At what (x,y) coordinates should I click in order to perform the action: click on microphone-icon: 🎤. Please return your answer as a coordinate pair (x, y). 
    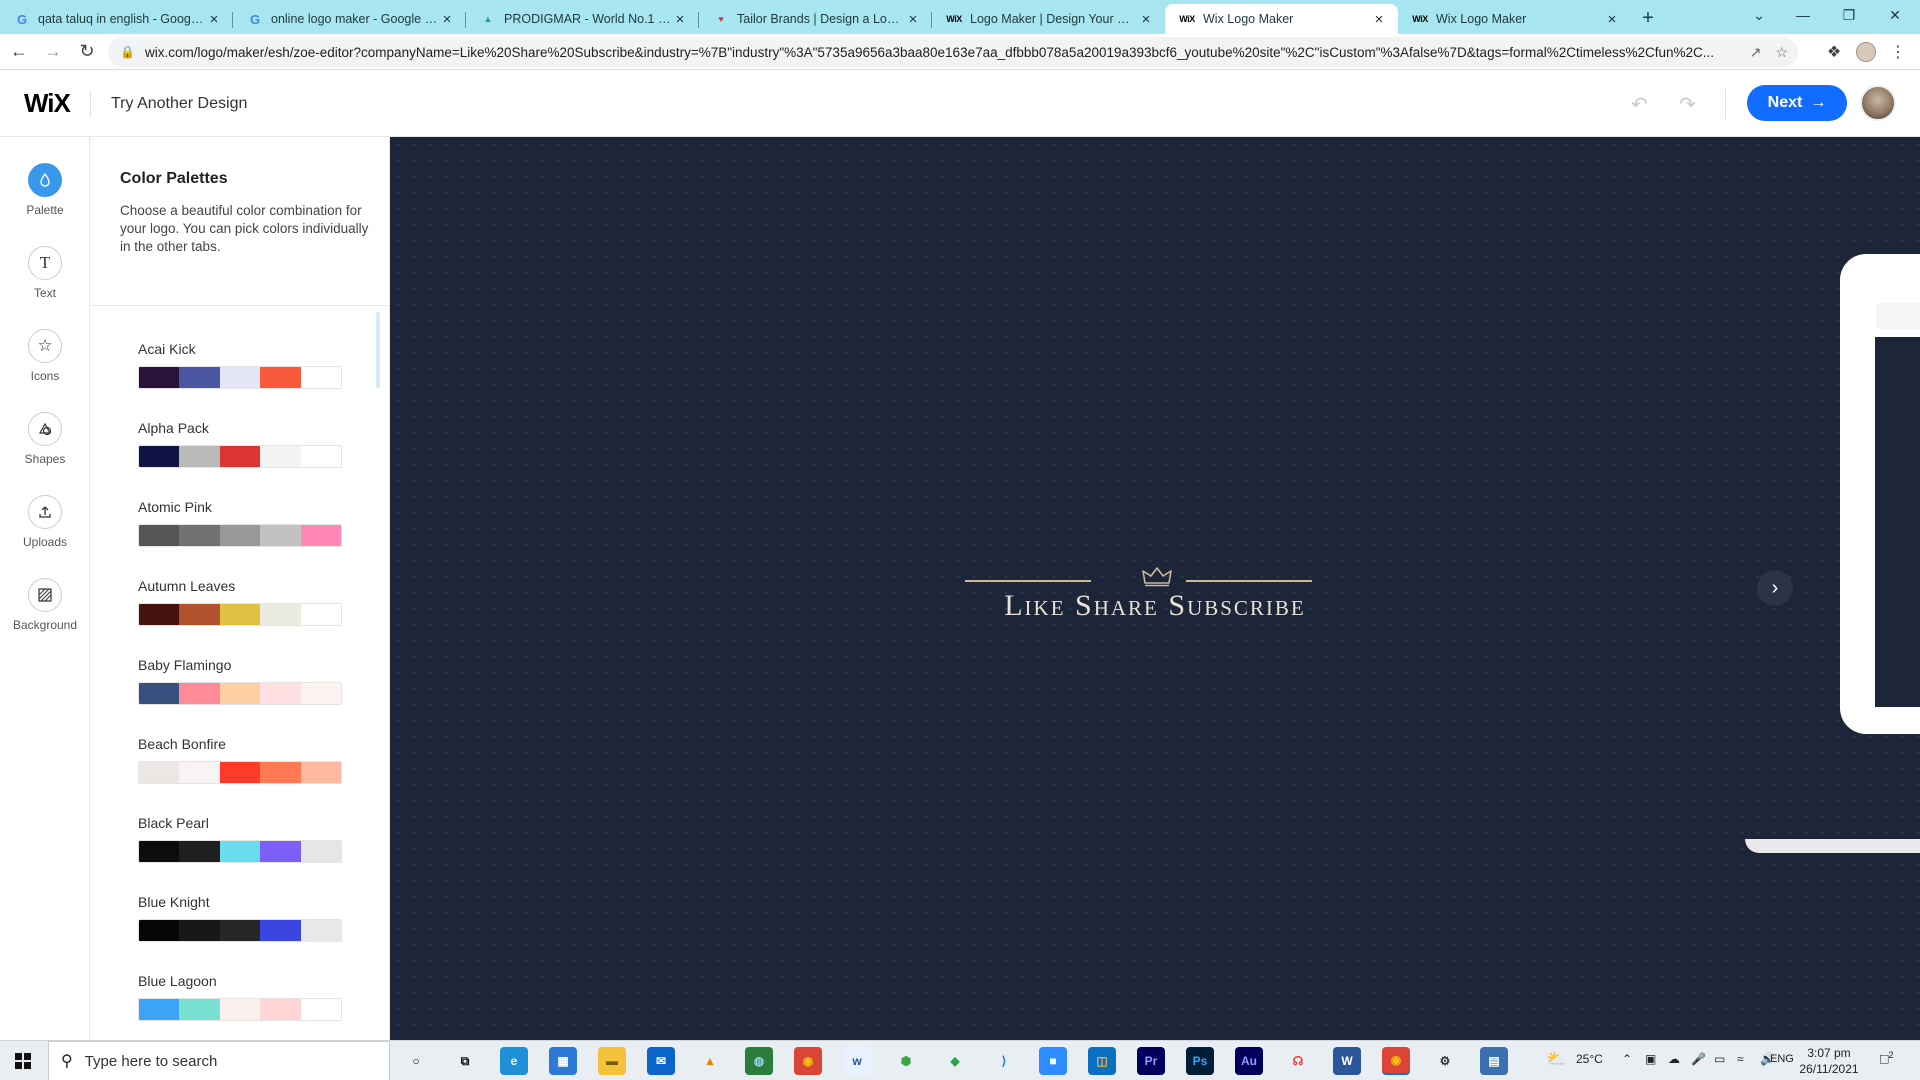
    Looking at the image, I should click on (1698, 1059).